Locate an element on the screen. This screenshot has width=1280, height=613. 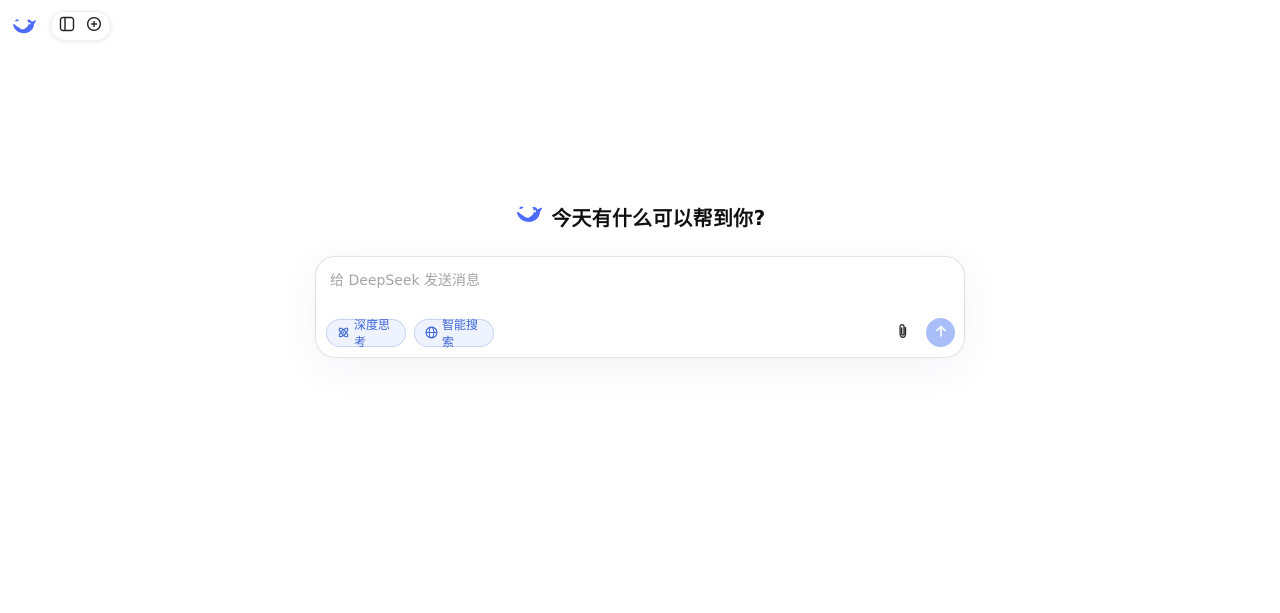
sidebar-toggle-button is located at coordinates (67, 26).